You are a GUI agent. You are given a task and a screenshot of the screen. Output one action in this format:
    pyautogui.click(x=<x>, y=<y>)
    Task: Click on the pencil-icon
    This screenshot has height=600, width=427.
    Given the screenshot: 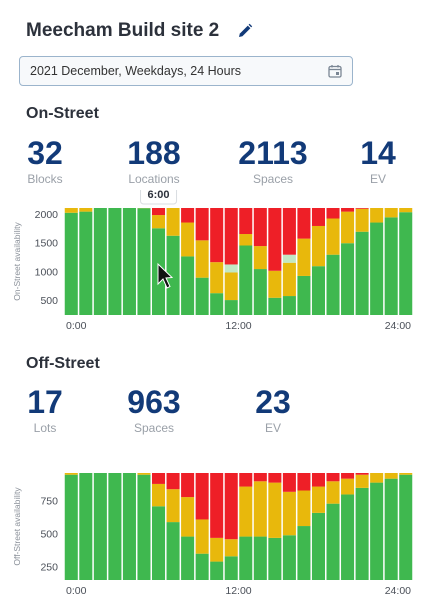 What is the action you would take?
    pyautogui.click(x=245, y=31)
    